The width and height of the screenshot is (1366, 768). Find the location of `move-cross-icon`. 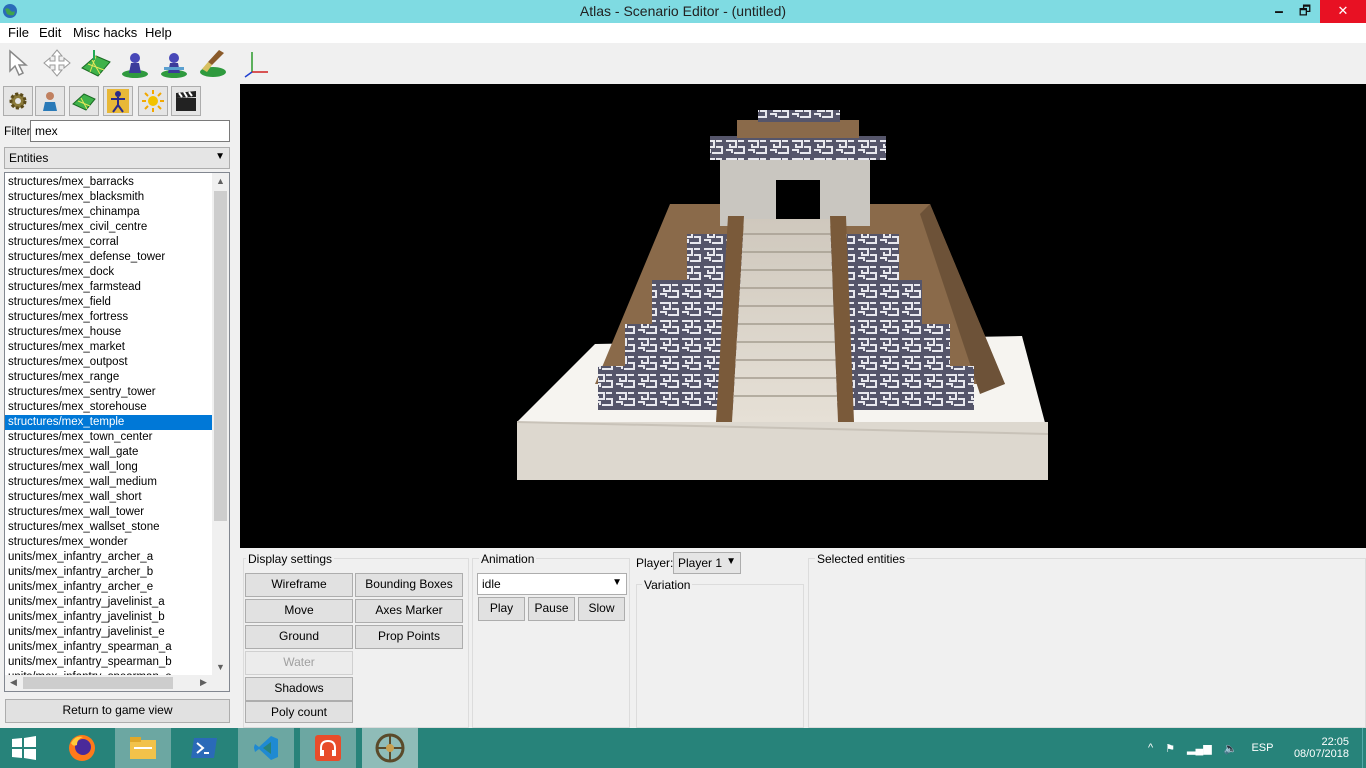

move-cross-icon is located at coordinates (57, 63).